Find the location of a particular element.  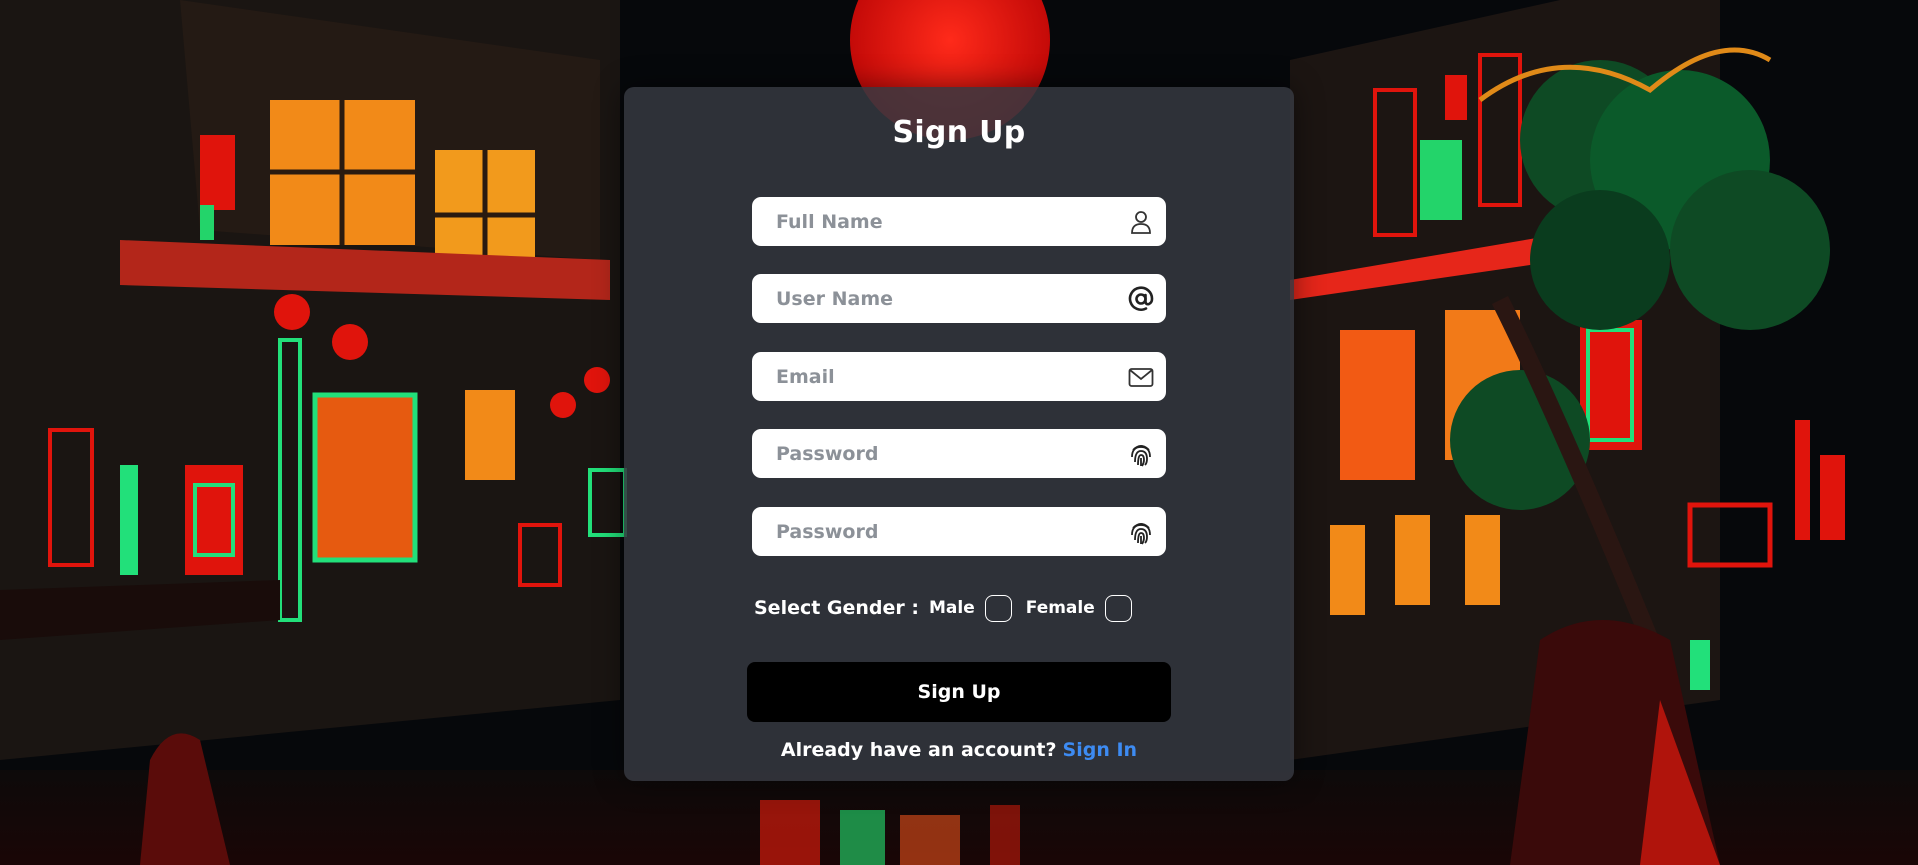

email-field is located at coordinates (959, 376).